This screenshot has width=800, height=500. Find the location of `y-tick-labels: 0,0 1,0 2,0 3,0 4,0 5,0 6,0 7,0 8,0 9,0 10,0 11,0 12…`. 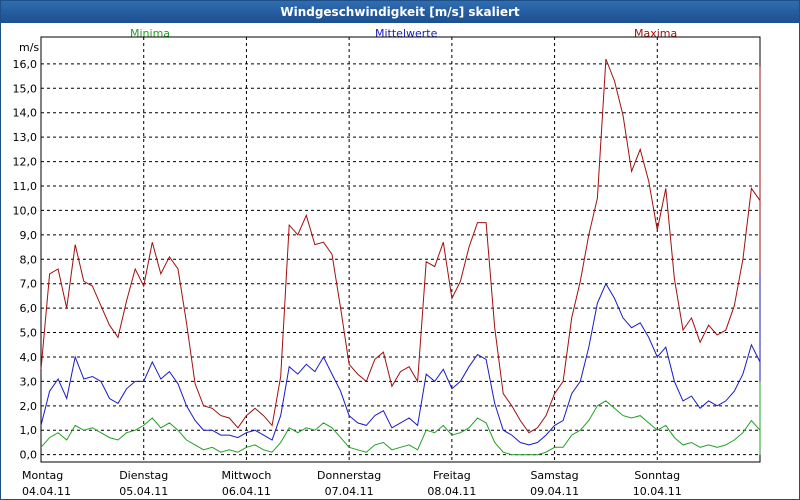

y-tick-labels: 0,0 1,0 2,0 3,0 4,0 5,0 6,0 7,0 8,0 9,0 10,0 11,0 12… is located at coordinates (25, 260).